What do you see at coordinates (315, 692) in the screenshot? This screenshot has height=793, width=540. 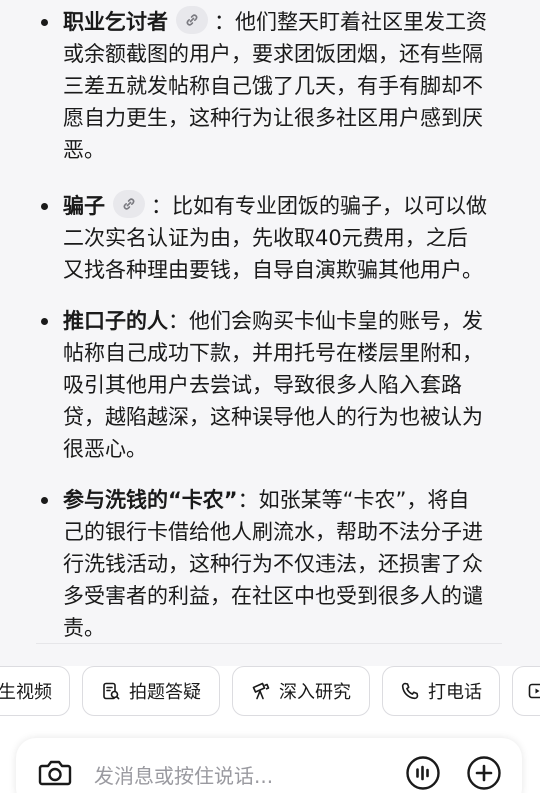 I see `chip-label: 深入研究` at bounding box center [315, 692].